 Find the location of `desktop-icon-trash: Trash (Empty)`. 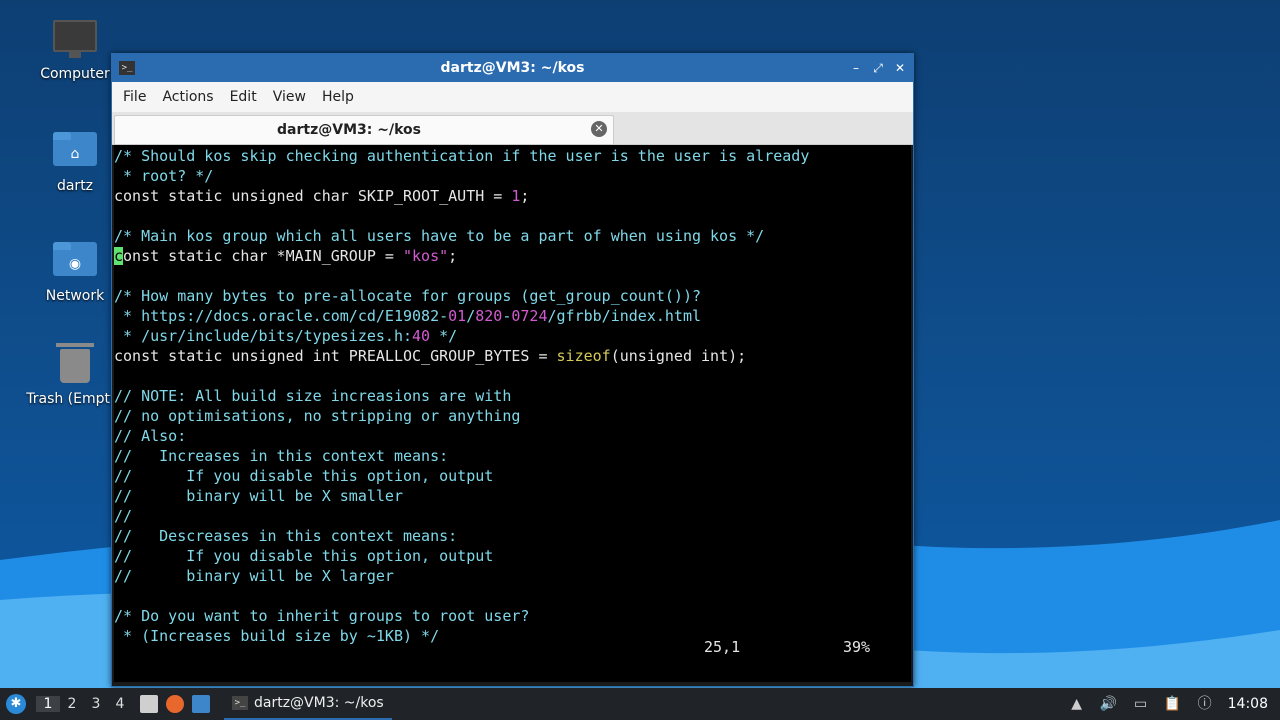

desktop-icon-trash: Trash (Empty) is located at coordinates (75, 375).